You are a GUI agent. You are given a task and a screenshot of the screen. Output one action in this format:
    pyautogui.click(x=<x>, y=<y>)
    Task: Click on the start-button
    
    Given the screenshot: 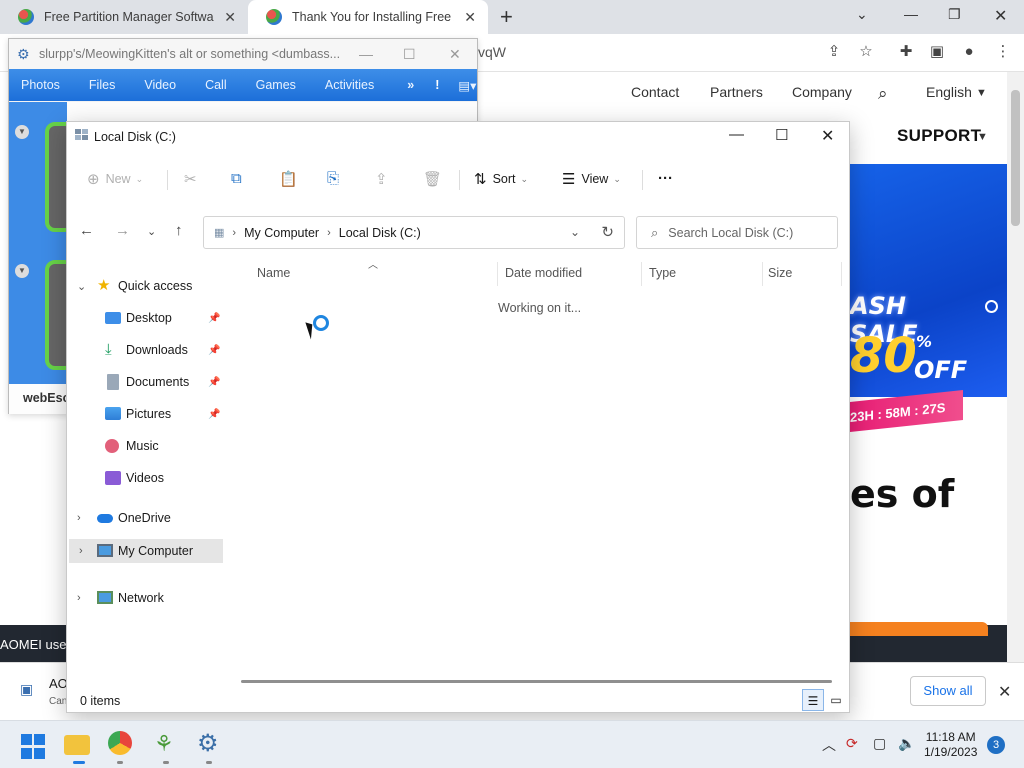 What is the action you would take?
    pyautogui.click(x=34, y=747)
    